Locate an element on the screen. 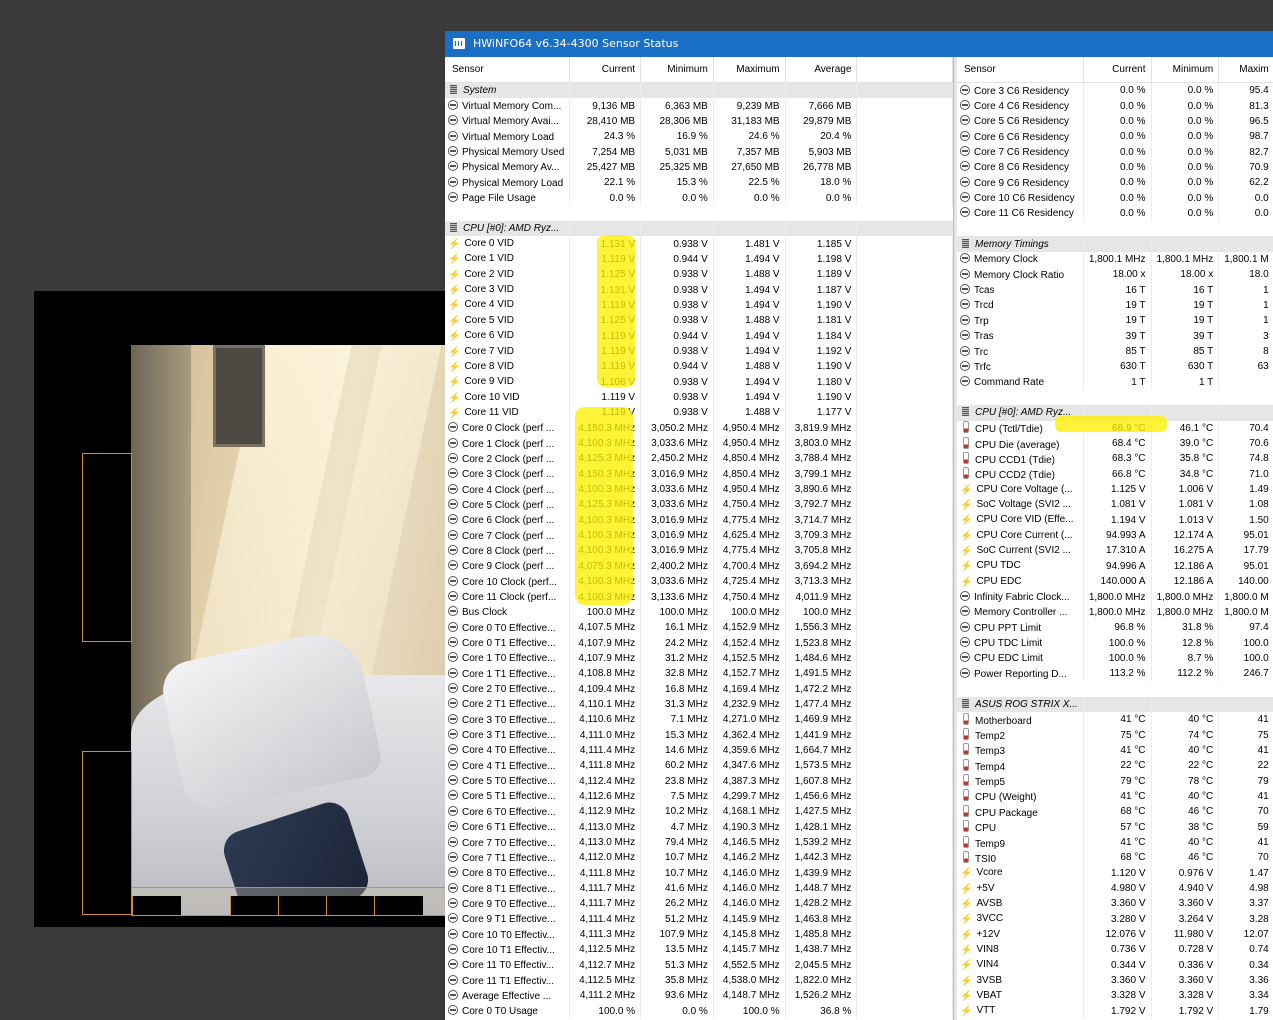  sensor-row: Tras 39 T 39 T3 is located at coordinates (1115, 336).